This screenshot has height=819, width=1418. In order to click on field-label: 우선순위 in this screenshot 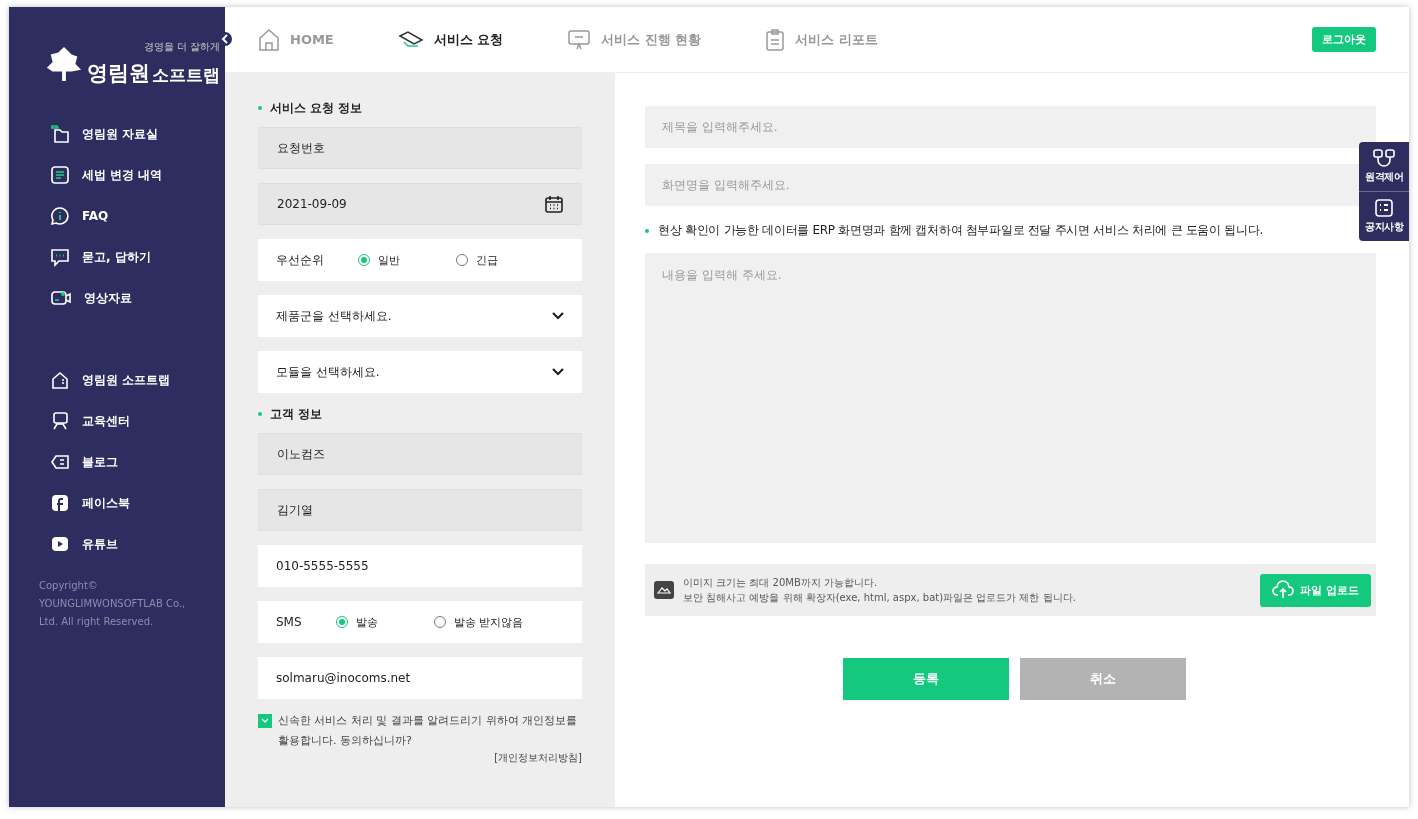, I will do `click(300, 260)`.